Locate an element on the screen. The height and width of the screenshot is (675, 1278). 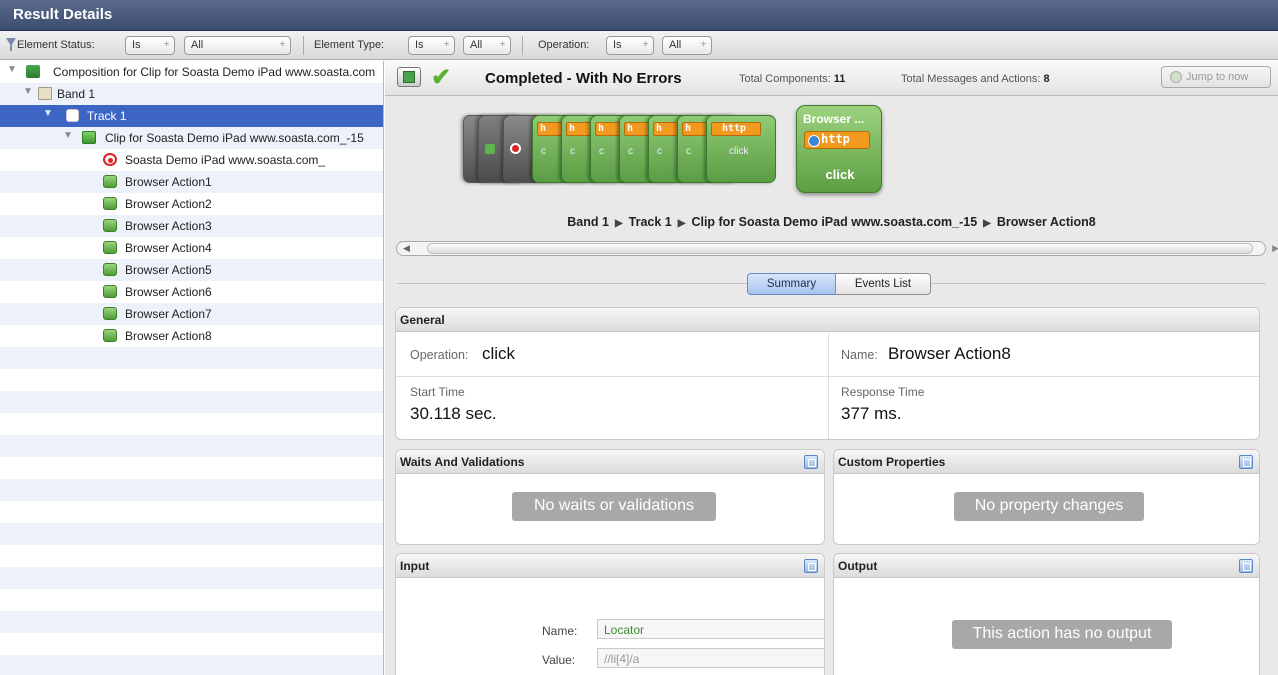
band-icon is located at coordinates (45, 93).